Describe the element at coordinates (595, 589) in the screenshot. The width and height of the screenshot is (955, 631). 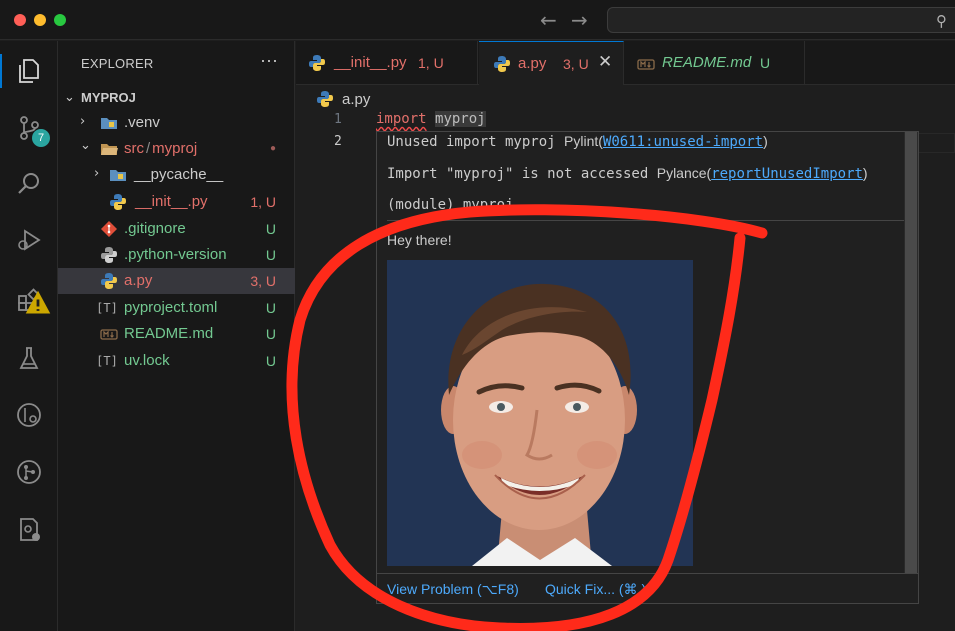
I see `quick-fix-link: Quick Fix... (⌘.)` at that location.